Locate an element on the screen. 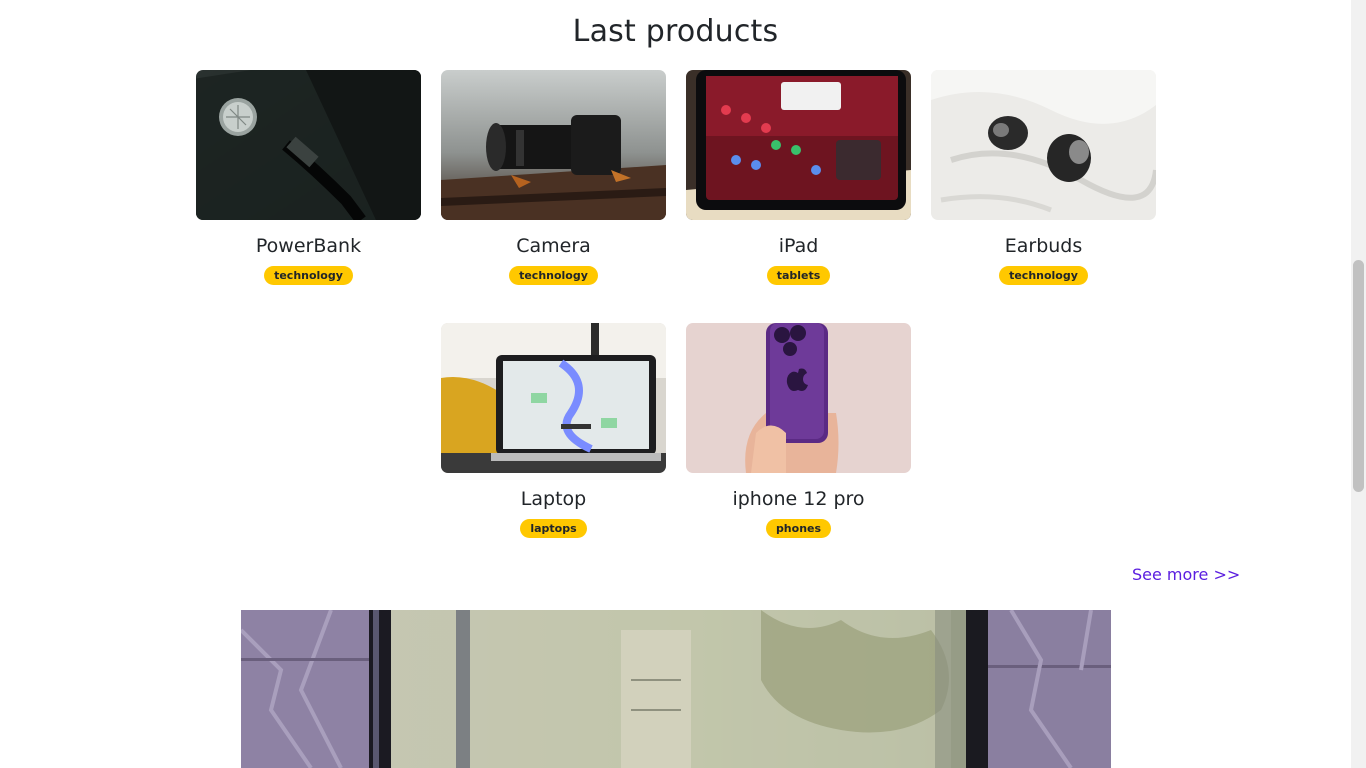  product-card-earbuds: Earbuds technology is located at coordinates (1043, 177).